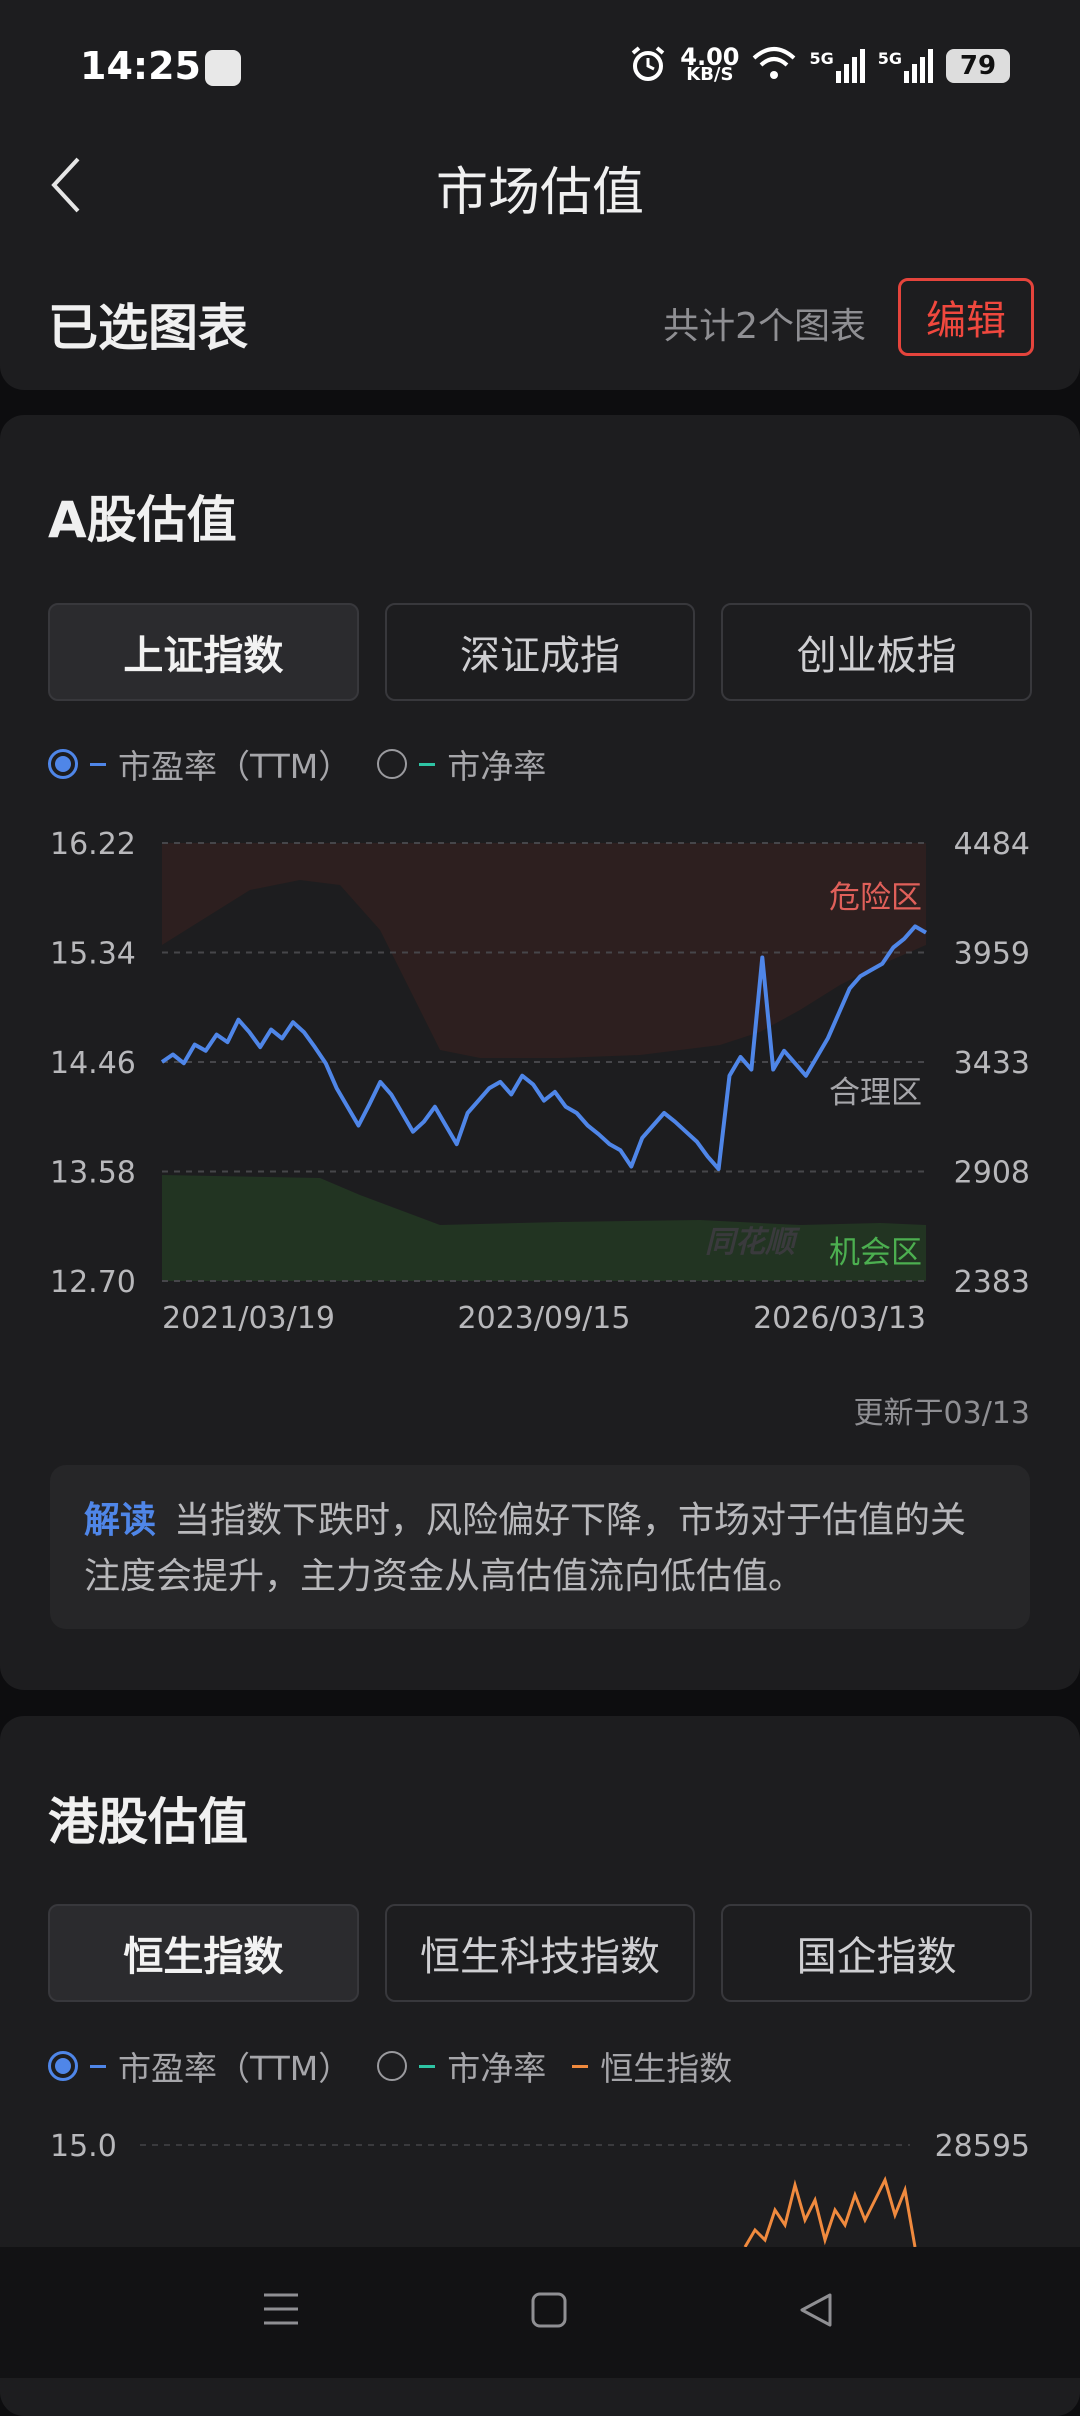 The image size is (1080, 2416). What do you see at coordinates (281, 2311) in the screenshot?
I see `menu-icon` at bounding box center [281, 2311].